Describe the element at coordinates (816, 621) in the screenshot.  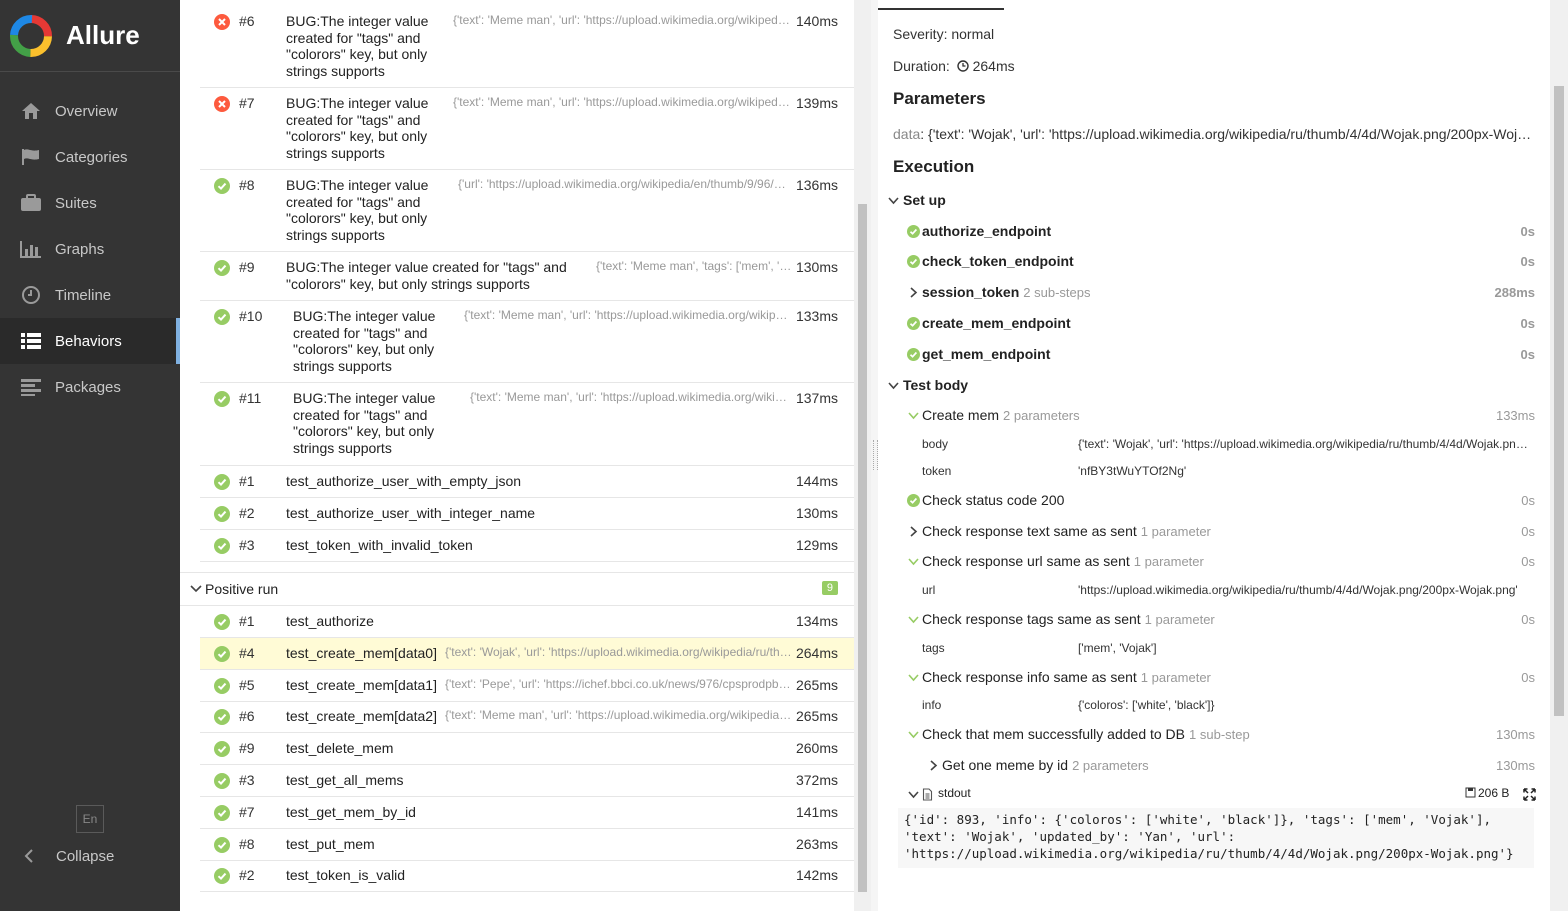
I see `test-duration: 134ms` at that location.